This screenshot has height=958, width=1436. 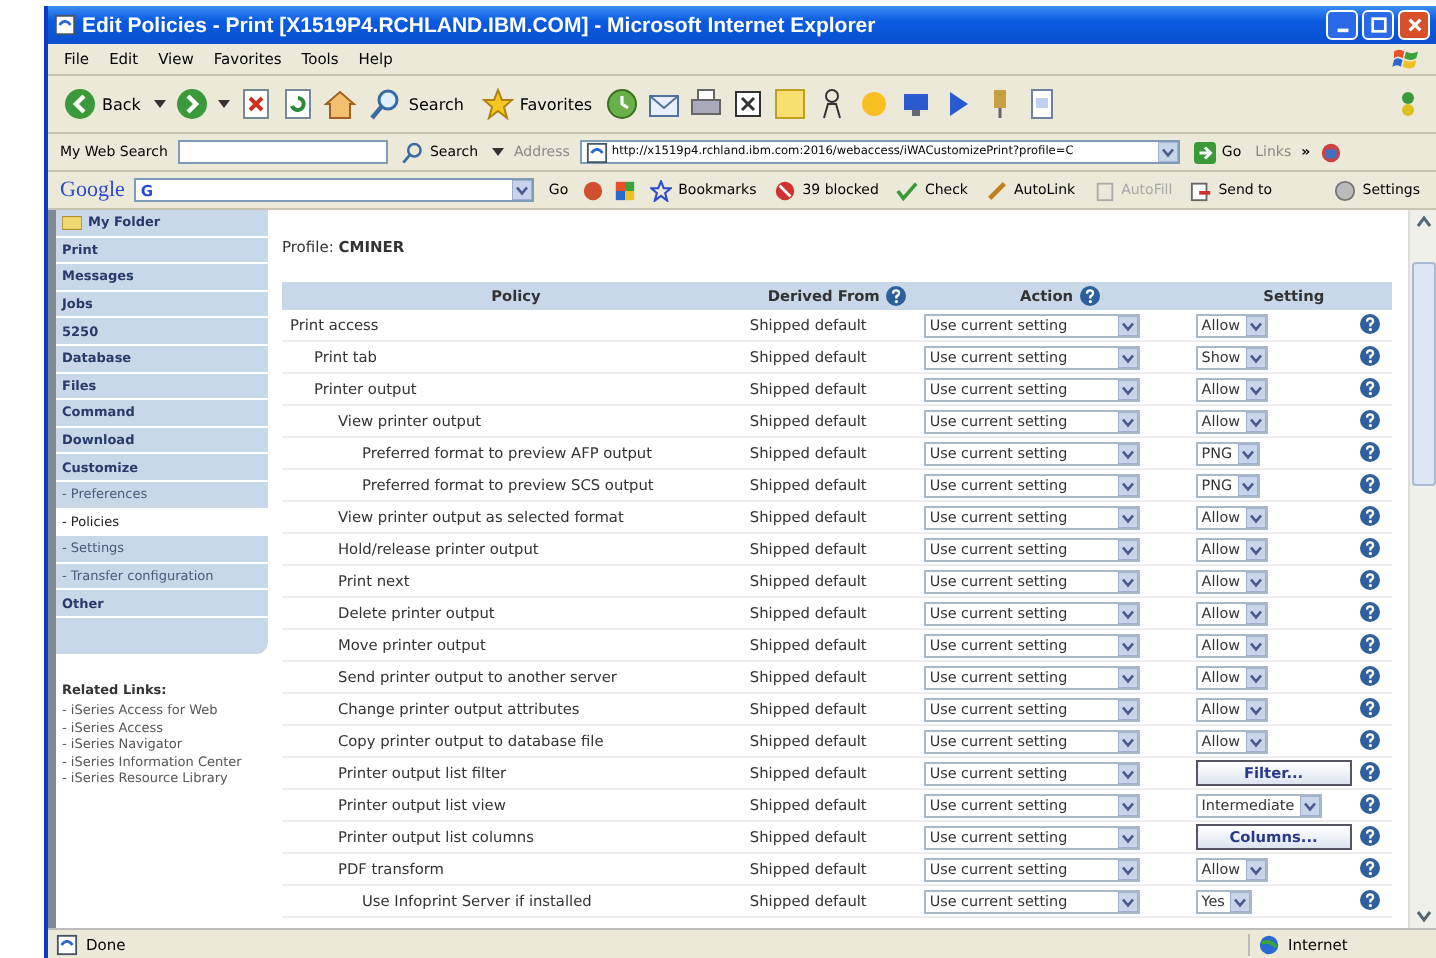 What do you see at coordinates (622, 104) in the screenshot?
I see `history-icon` at bounding box center [622, 104].